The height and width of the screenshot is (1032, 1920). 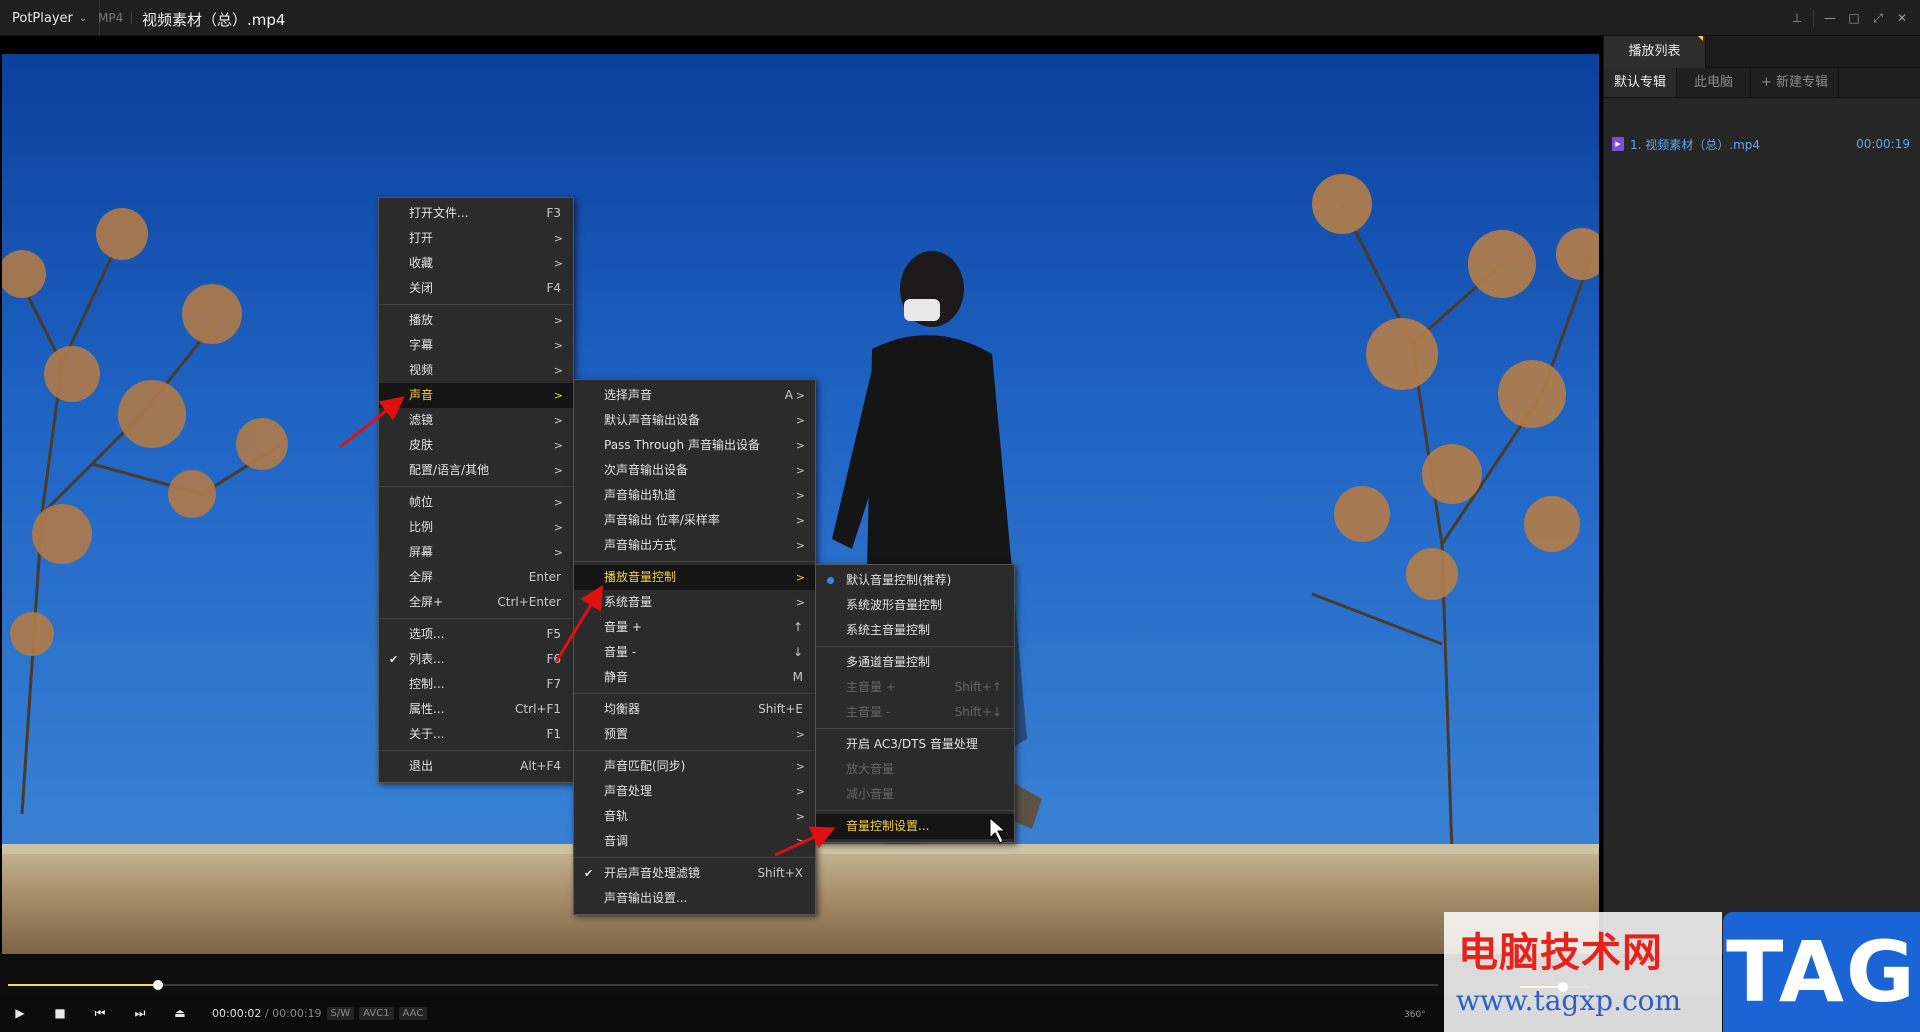 I want to click on tab-default-album: 默认专辑, so click(x=1641, y=82).